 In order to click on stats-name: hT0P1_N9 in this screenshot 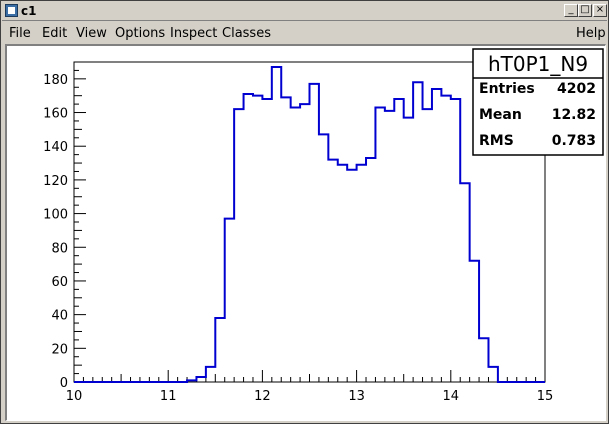, I will do `click(538, 64)`.